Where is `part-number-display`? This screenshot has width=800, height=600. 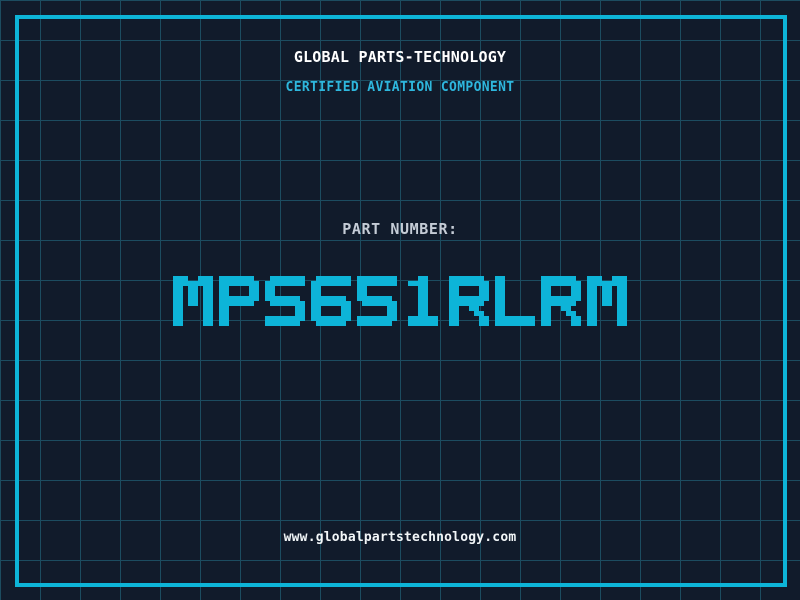 part-number-display is located at coordinates (400, 301).